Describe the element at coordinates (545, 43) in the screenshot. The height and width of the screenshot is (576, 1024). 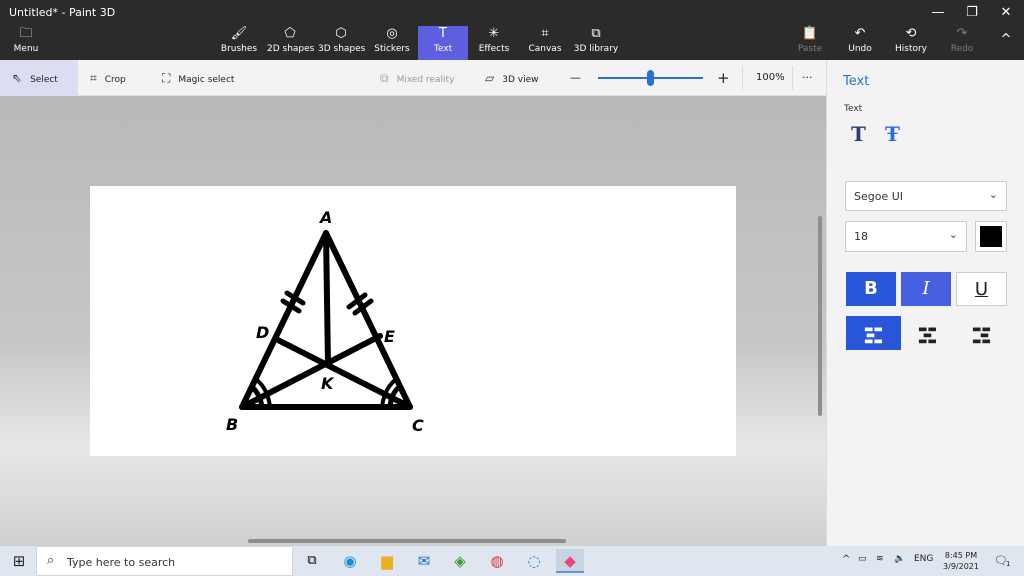
I see `tab-canvas: ⌗ Canvas` at that location.